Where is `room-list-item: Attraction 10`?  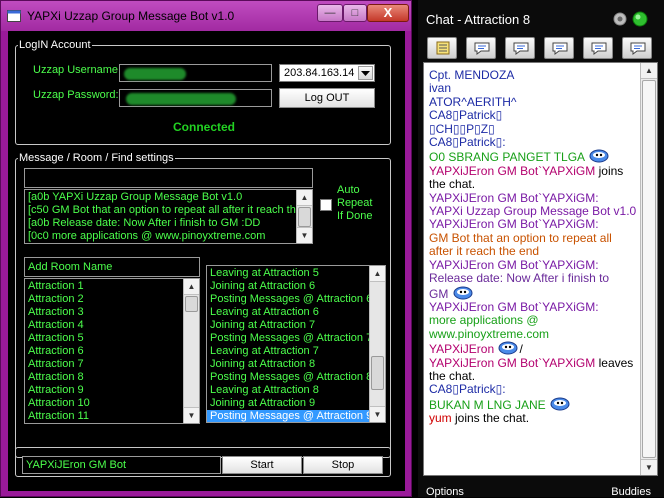
room-list-item: Attraction 10 is located at coordinates (112, 403).